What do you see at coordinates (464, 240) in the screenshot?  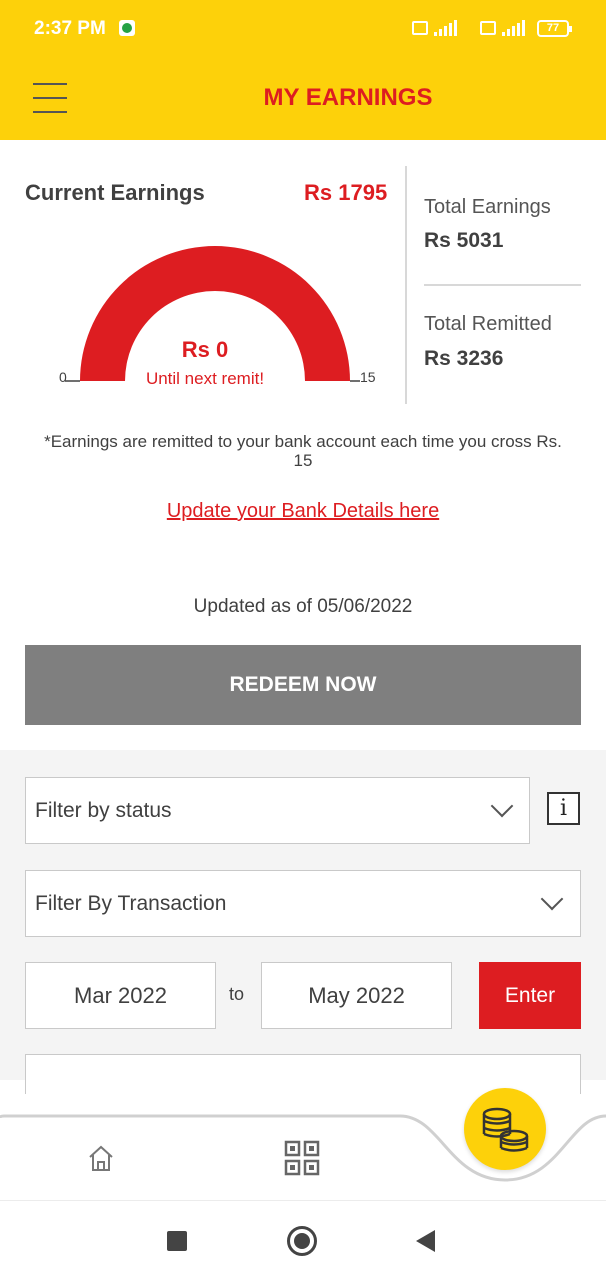 I see `total-earnings-value: Rs 5031` at bounding box center [464, 240].